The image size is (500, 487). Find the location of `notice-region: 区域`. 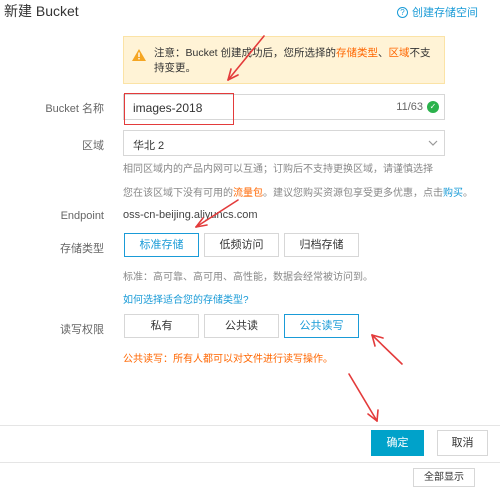

notice-region: 区域 is located at coordinates (399, 53).